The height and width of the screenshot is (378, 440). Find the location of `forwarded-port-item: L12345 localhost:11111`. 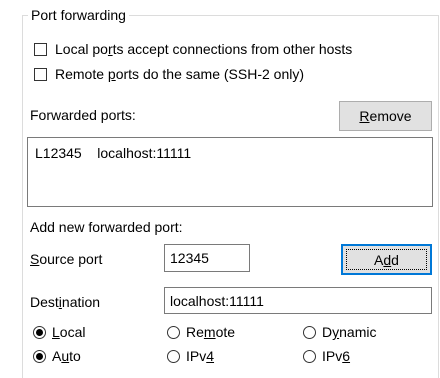

forwarded-port-item: L12345 localhost:11111 is located at coordinates (113, 153).